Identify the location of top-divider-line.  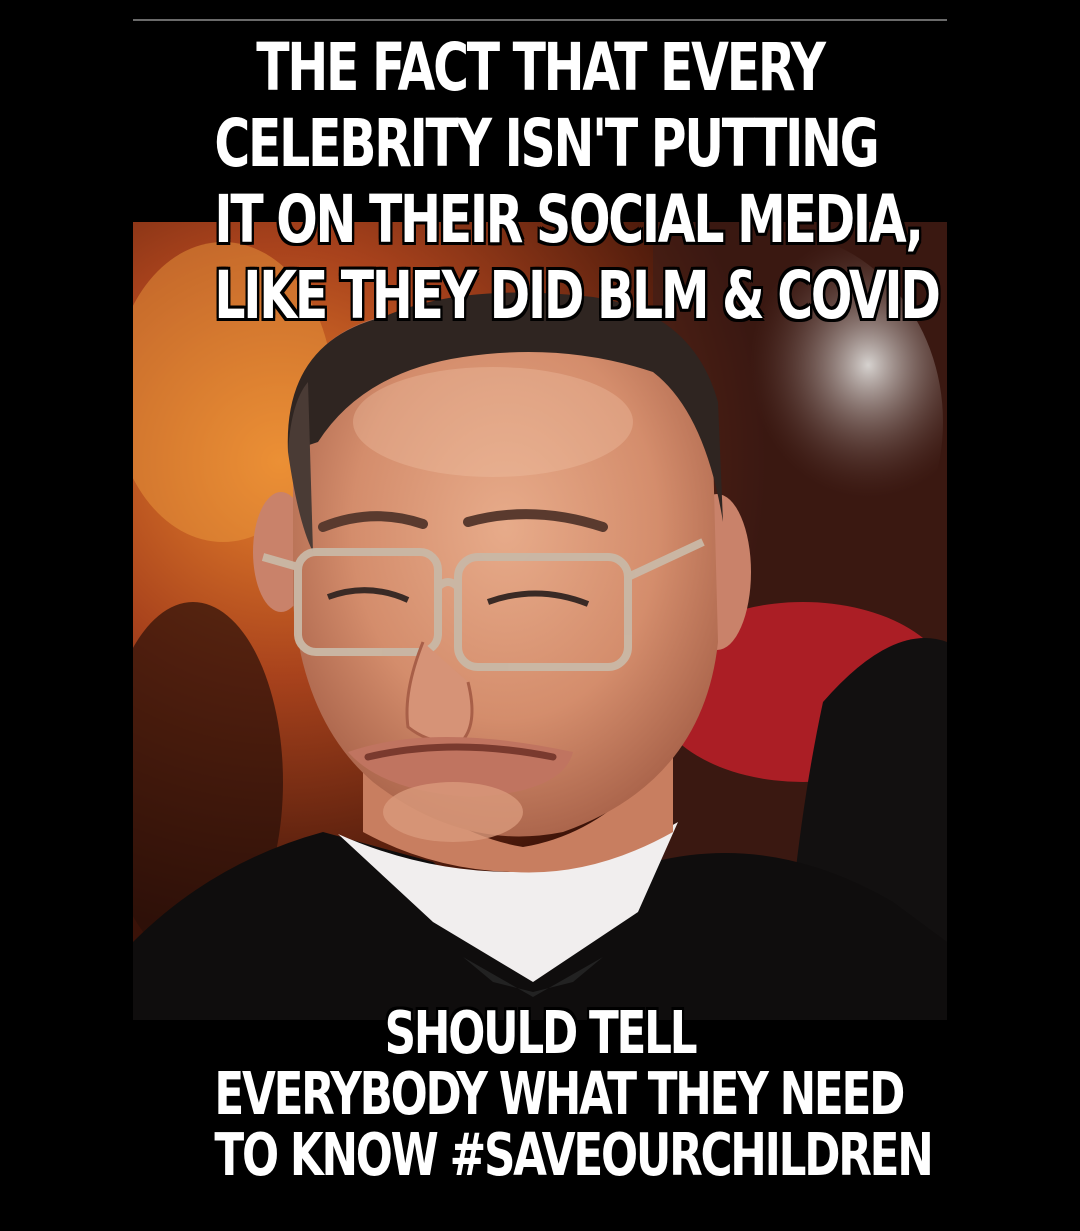
(540, 20).